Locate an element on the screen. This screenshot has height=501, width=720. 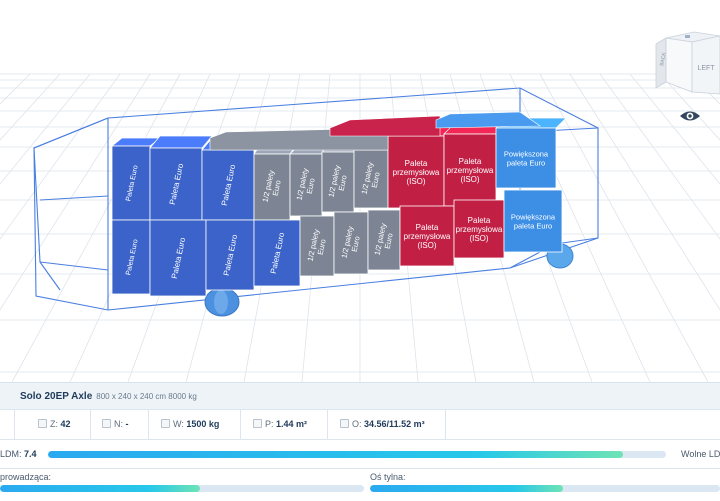
stat-z: Z: 42 is located at coordinates (54, 424).